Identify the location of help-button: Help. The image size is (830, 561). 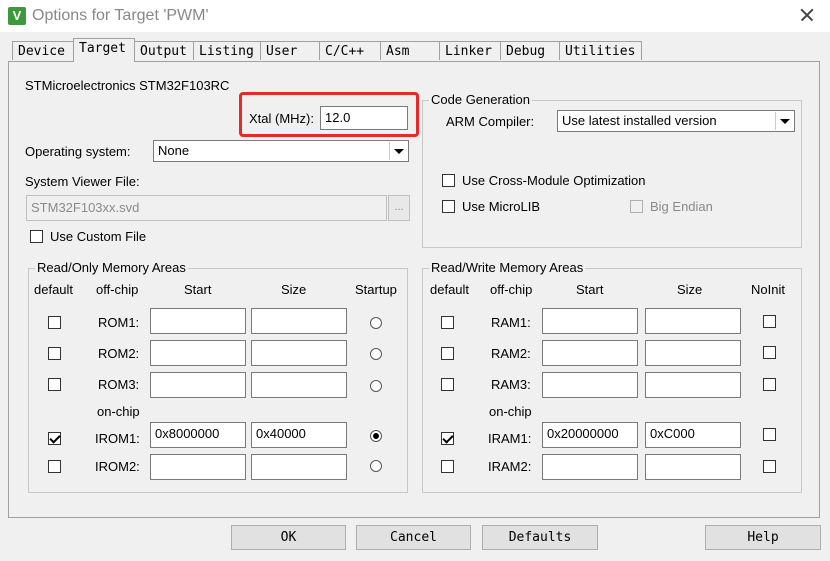
(763, 537).